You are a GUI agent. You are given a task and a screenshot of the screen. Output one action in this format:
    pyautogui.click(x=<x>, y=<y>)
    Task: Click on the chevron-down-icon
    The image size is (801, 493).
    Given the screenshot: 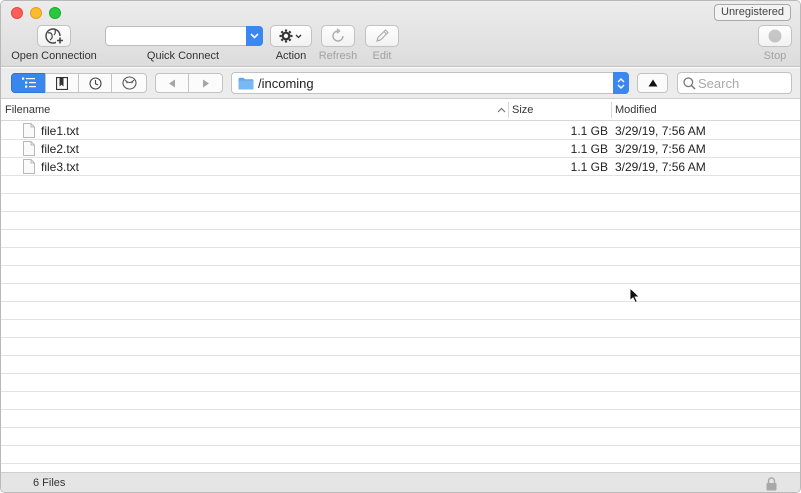 What is the action you would take?
    pyautogui.click(x=254, y=36)
    